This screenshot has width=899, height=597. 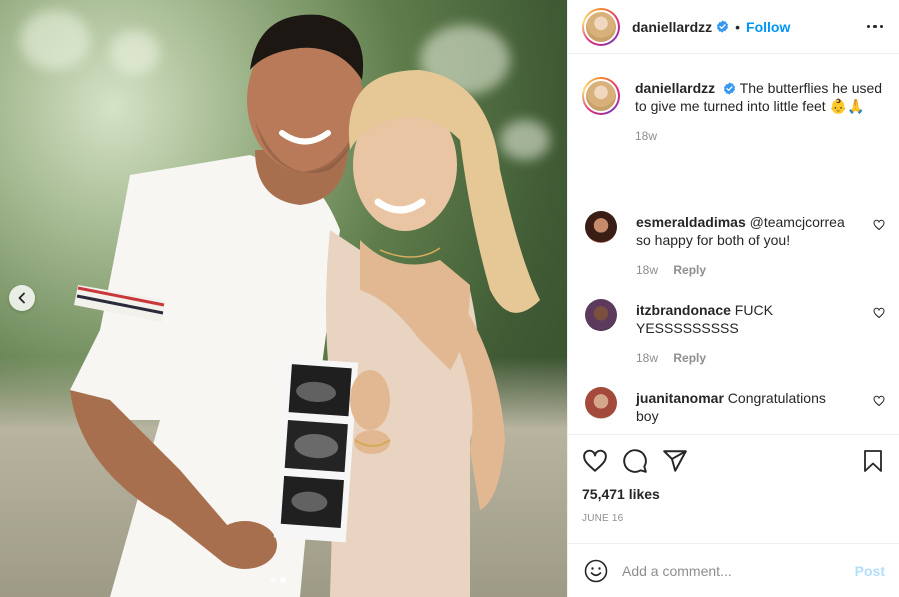 I want to click on carousel-dot-active, so click(x=283, y=580).